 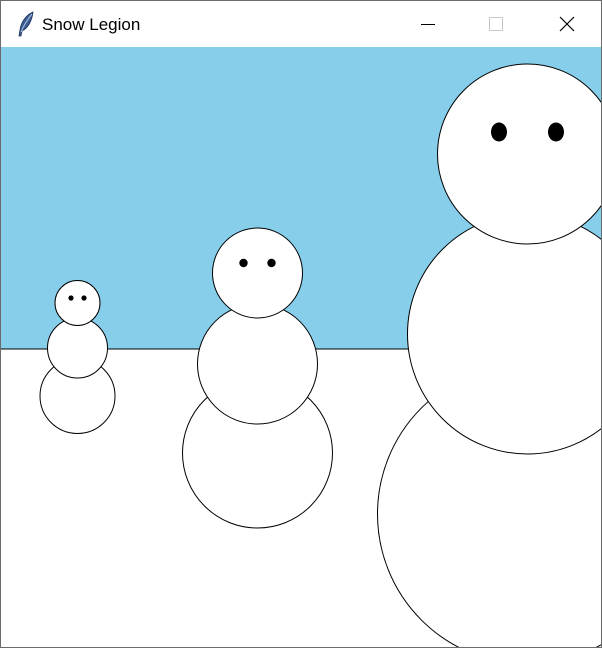 I want to click on minimize-button, so click(x=428, y=24).